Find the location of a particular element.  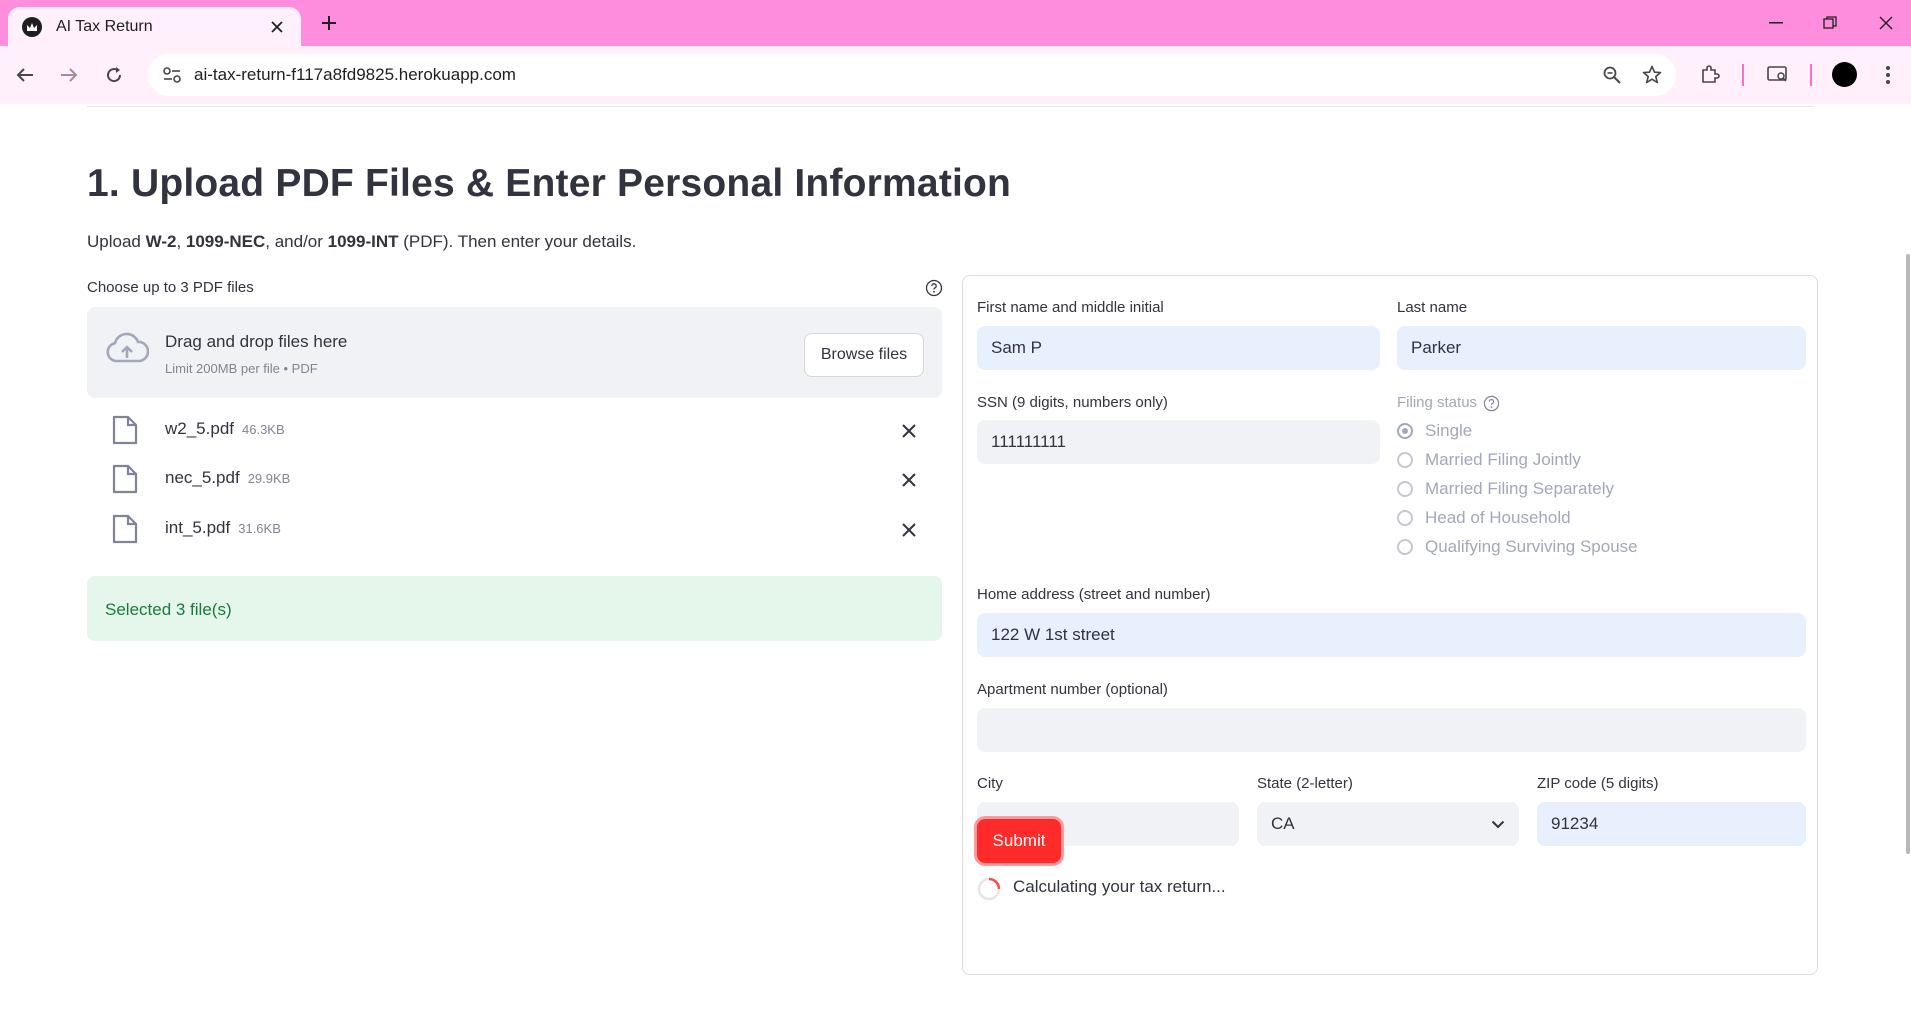

cloud-upload-icon is located at coordinates (127, 347).